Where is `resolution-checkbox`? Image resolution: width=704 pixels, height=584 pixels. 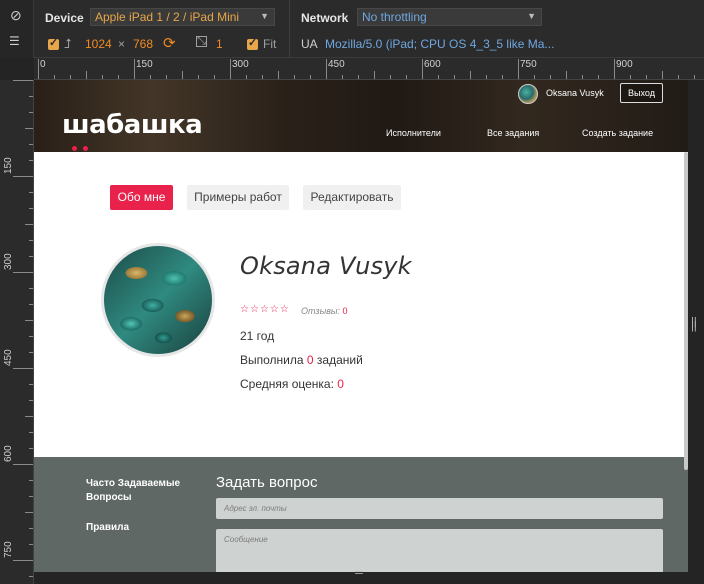 resolution-checkbox is located at coordinates (53, 43).